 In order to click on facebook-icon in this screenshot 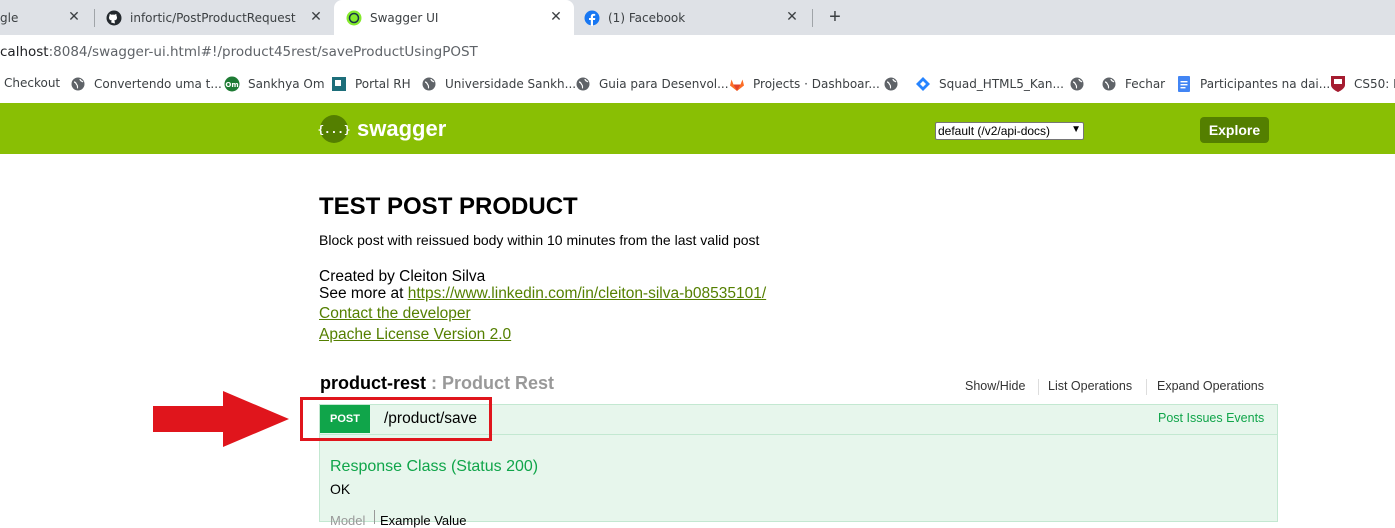, I will do `click(592, 18)`.